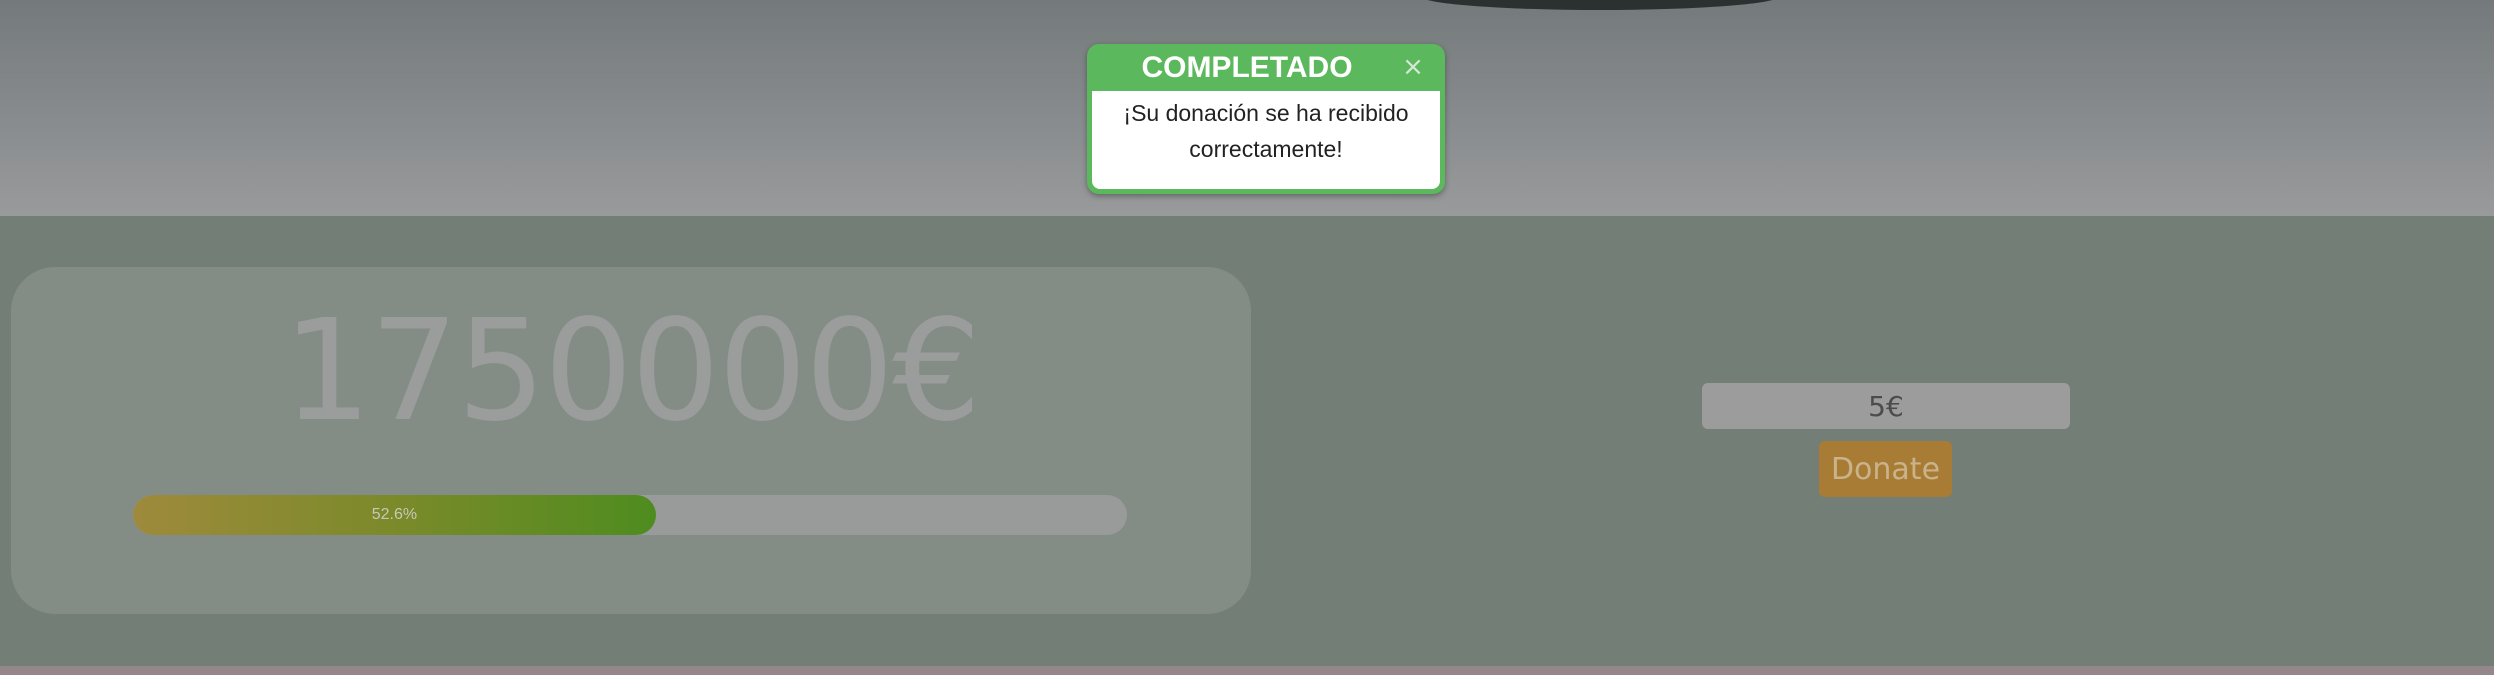 This screenshot has width=2494, height=675. Describe the element at coordinates (1247, 670) in the screenshot. I see `footer-strip` at that location.